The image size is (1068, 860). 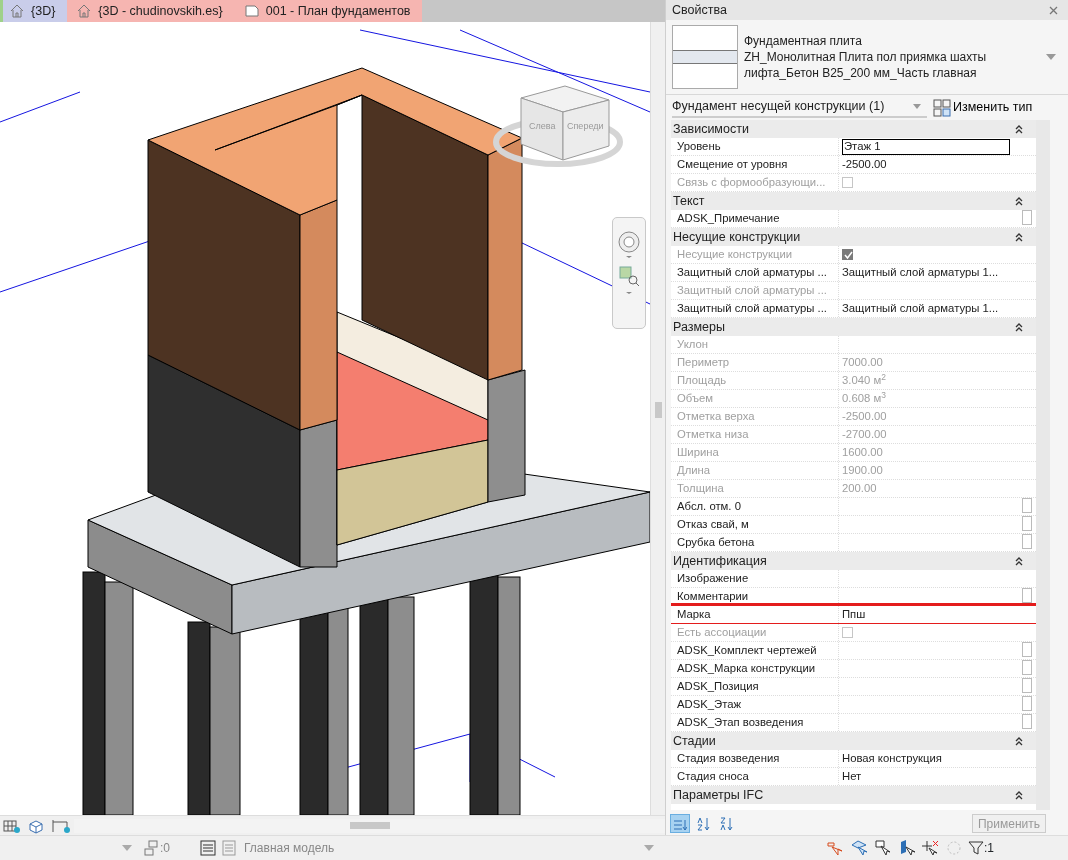 I want to click on property-row: Стадия сноса Нет, so click(x=853, y=777).